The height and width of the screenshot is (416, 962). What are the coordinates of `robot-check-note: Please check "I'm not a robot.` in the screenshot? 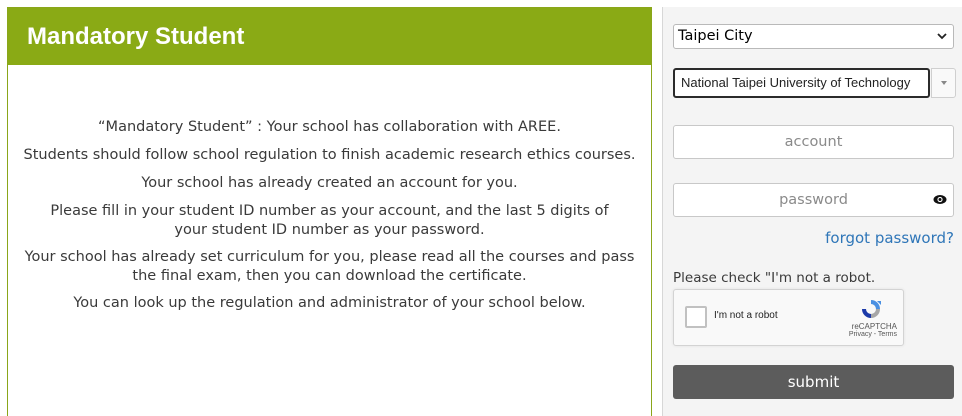 It's located at (774, 278).